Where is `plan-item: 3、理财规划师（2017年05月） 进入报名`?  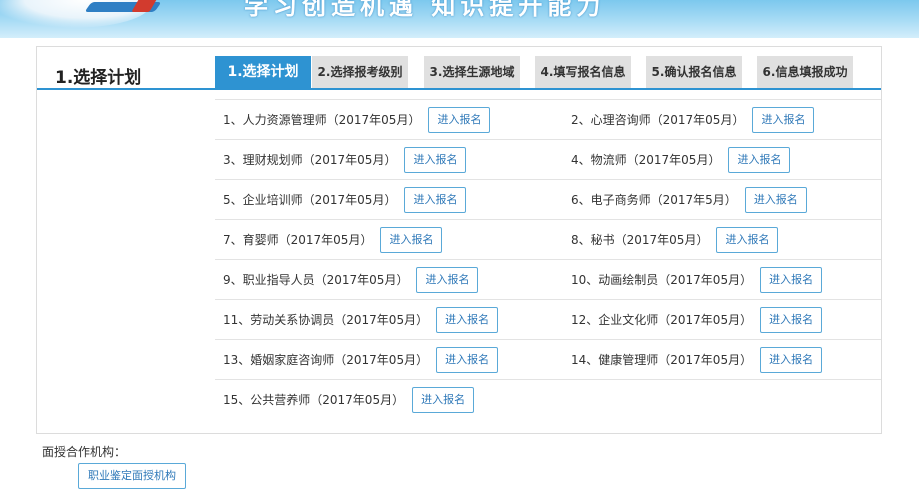 plan-item: 3、理财规划师（2017年05月） 进入报名 is located at coordinates (345, 159).